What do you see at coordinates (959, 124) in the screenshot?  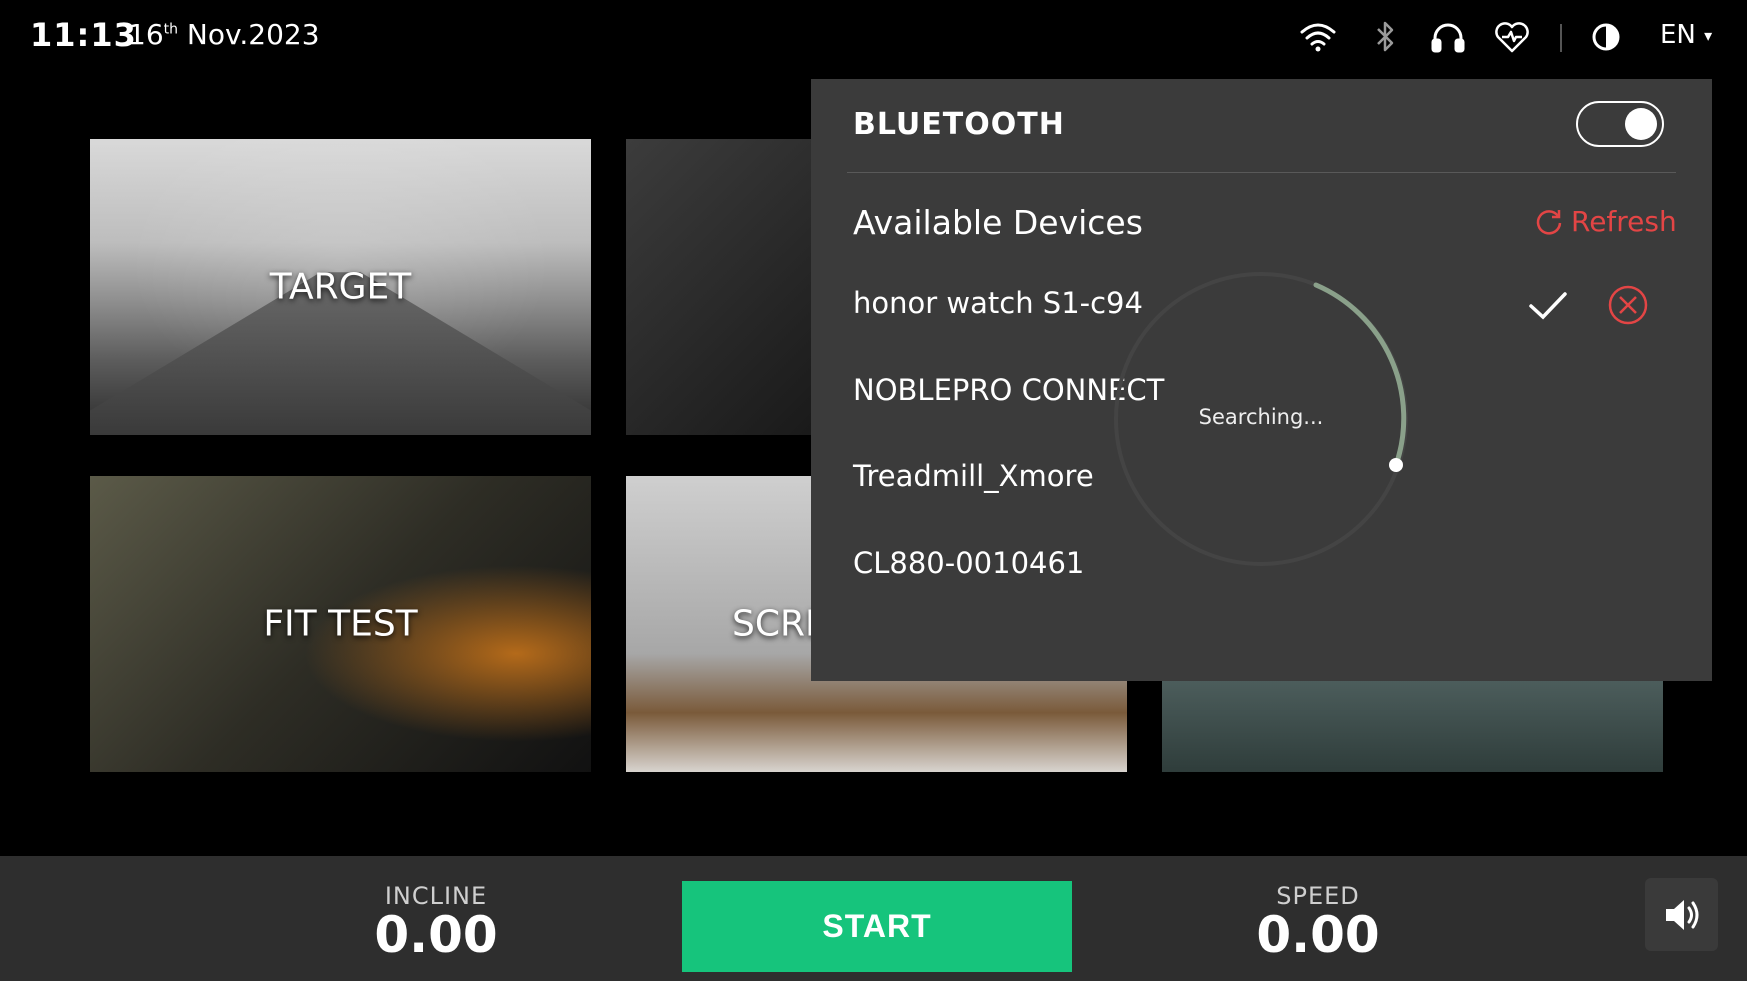 I see `bluetooth-title: BLUETOOTH` at bounding box center [959, 124].